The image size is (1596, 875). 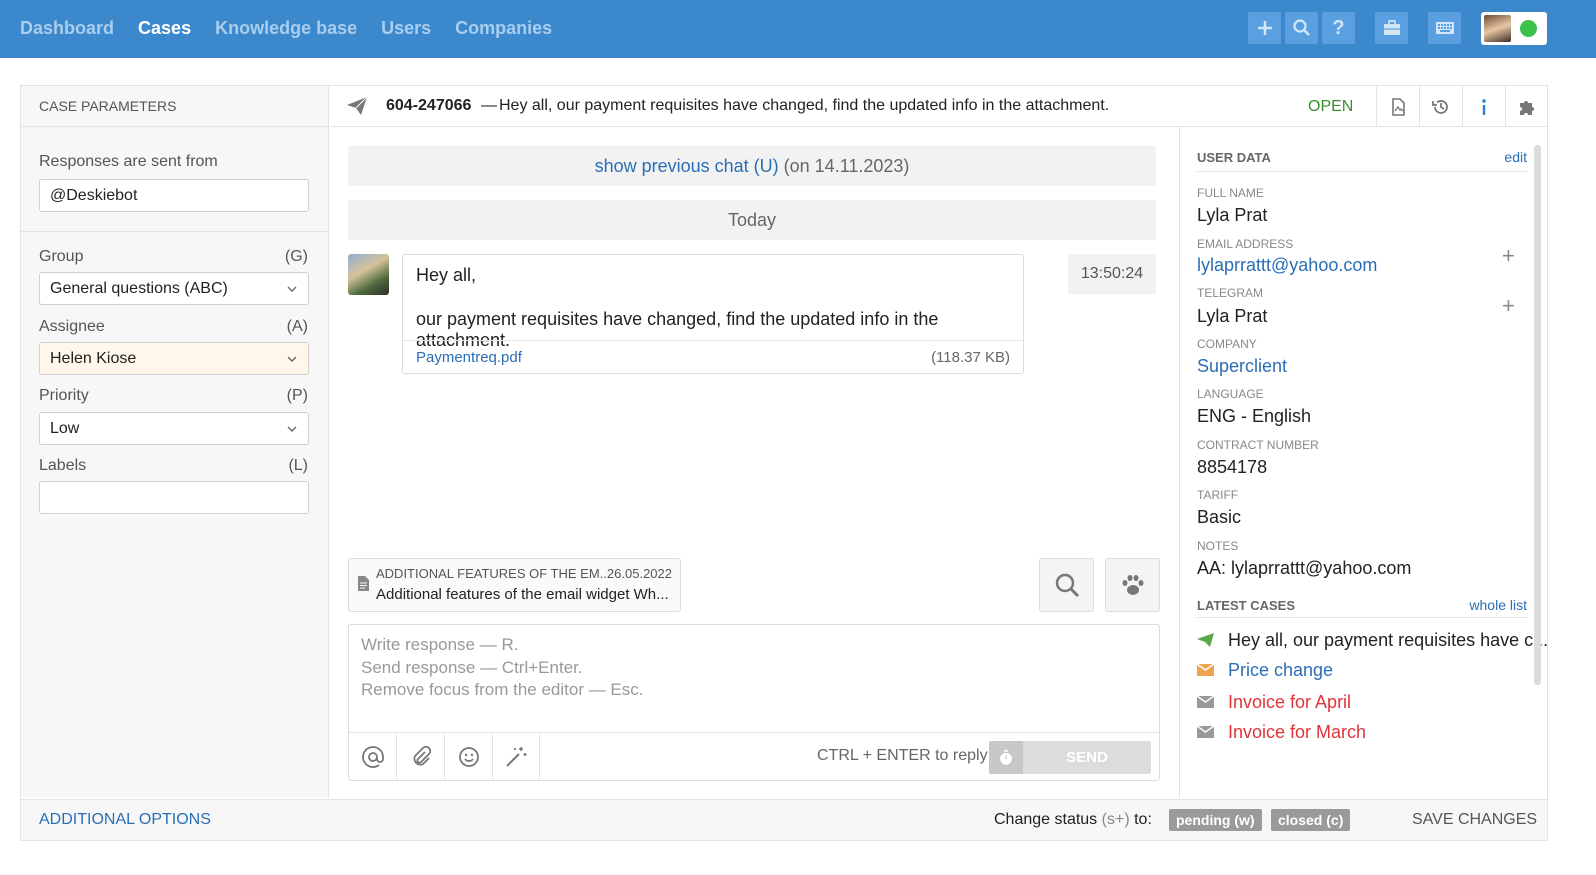 What do you see at coordinates (1362, 672) in the screenshot?
I see `latest-case-item: Price change` at bounding box center [1362, 672].